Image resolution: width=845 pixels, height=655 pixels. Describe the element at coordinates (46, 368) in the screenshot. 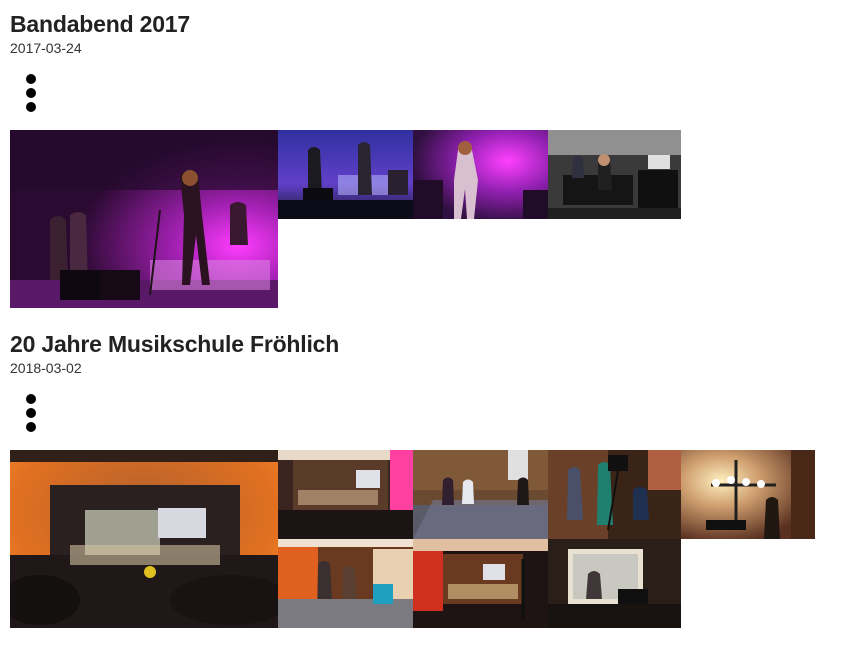

I see `album-date: 2018-03-02` at that location.